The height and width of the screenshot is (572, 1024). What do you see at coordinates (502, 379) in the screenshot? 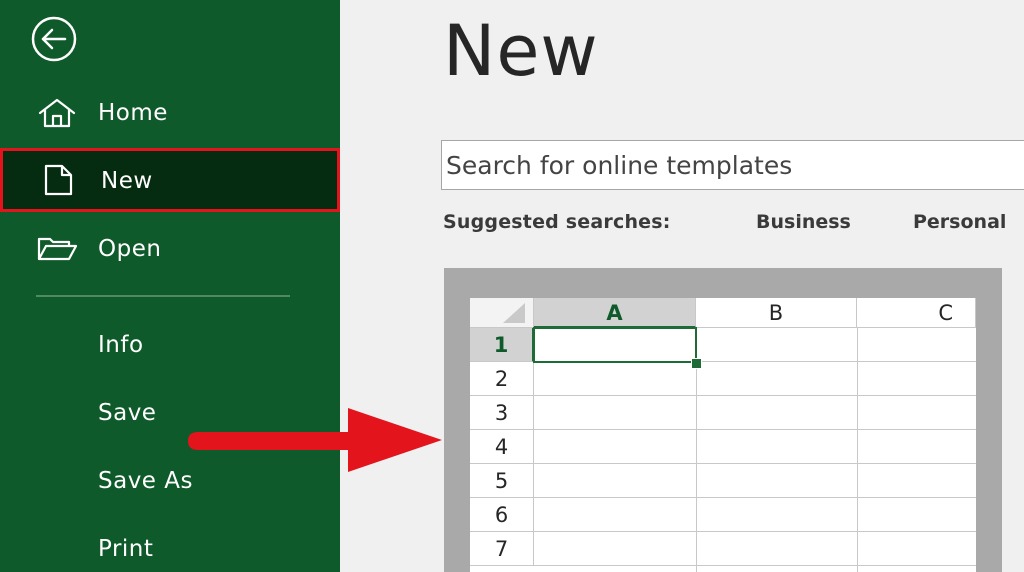
I see `row-header: 2` at bounding box center [502, 379].